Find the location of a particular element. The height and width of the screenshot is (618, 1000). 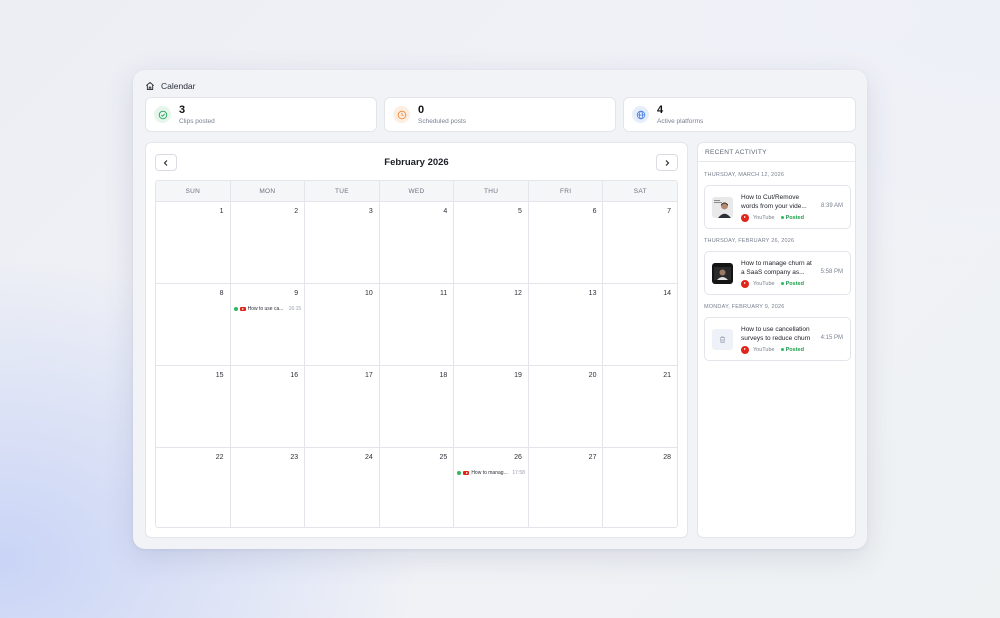

day-number: 21 is located at coordinates (667, 375).